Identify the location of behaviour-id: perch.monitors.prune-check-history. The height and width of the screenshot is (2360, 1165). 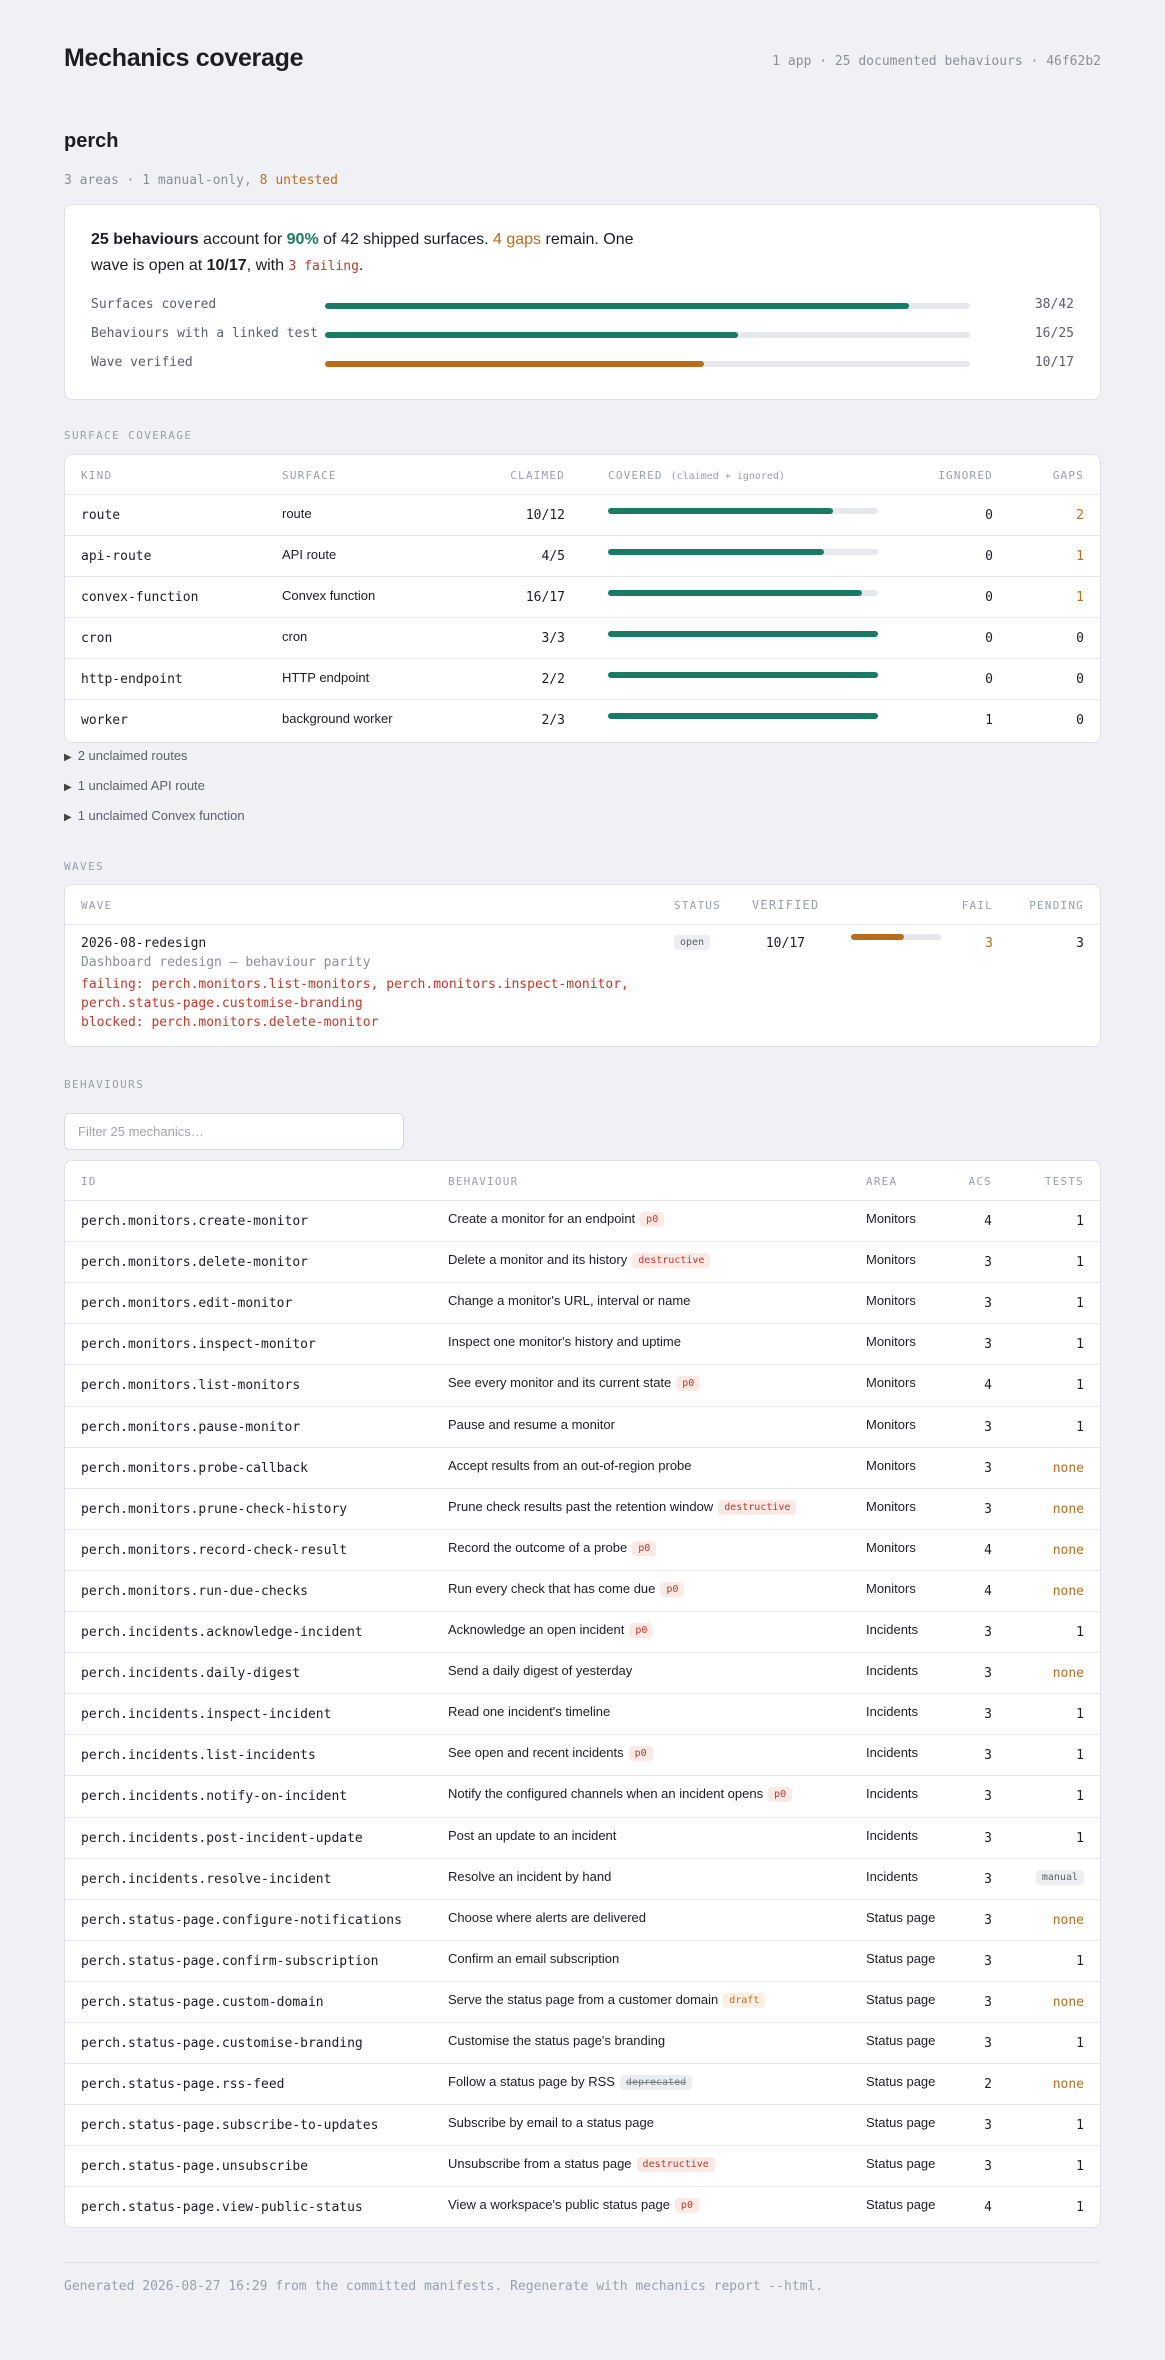
(214, 1509).